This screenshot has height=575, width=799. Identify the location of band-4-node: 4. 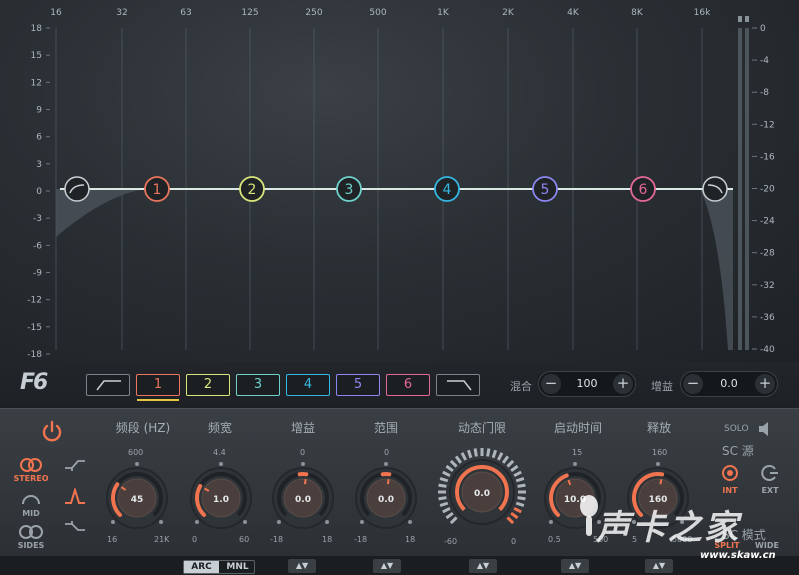
(447, 189).